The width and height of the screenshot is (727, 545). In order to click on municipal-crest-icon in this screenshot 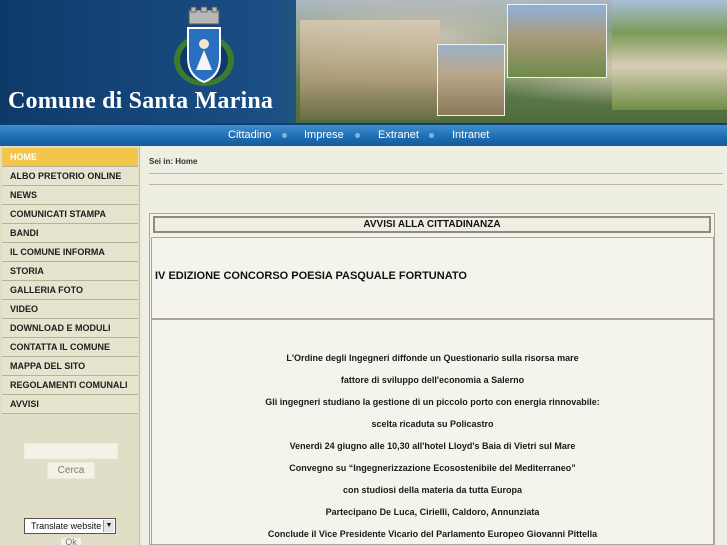, I will do `click(204, 46)`.